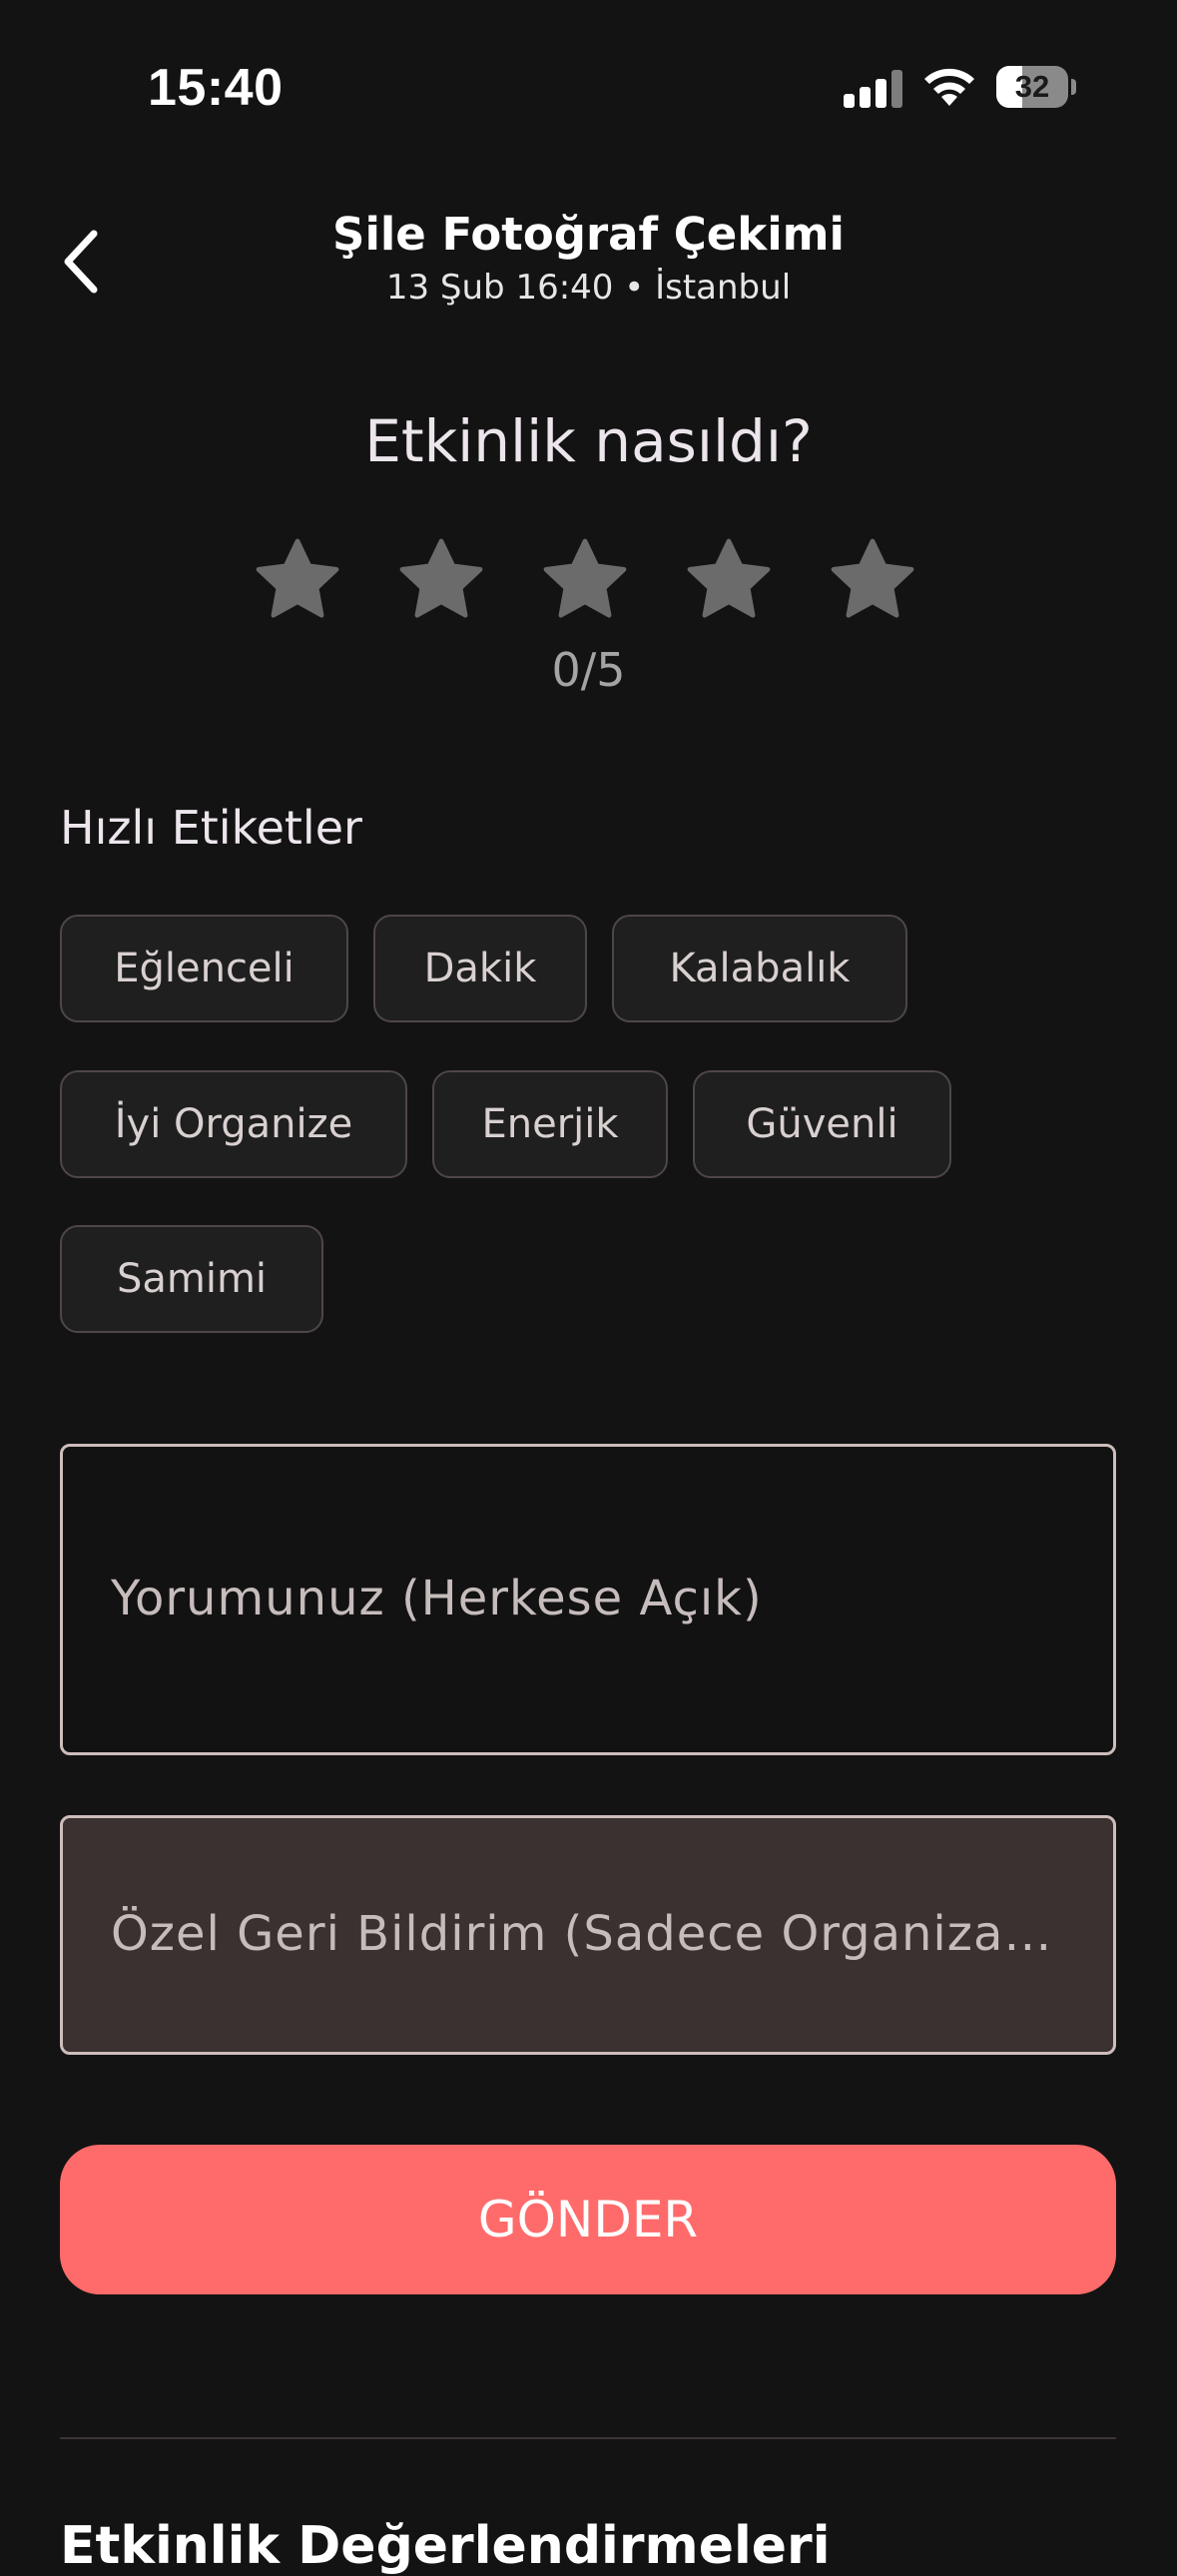 The image size is (1177, 2576). I want to click on rating-count: 0/5, so click(588, 670).